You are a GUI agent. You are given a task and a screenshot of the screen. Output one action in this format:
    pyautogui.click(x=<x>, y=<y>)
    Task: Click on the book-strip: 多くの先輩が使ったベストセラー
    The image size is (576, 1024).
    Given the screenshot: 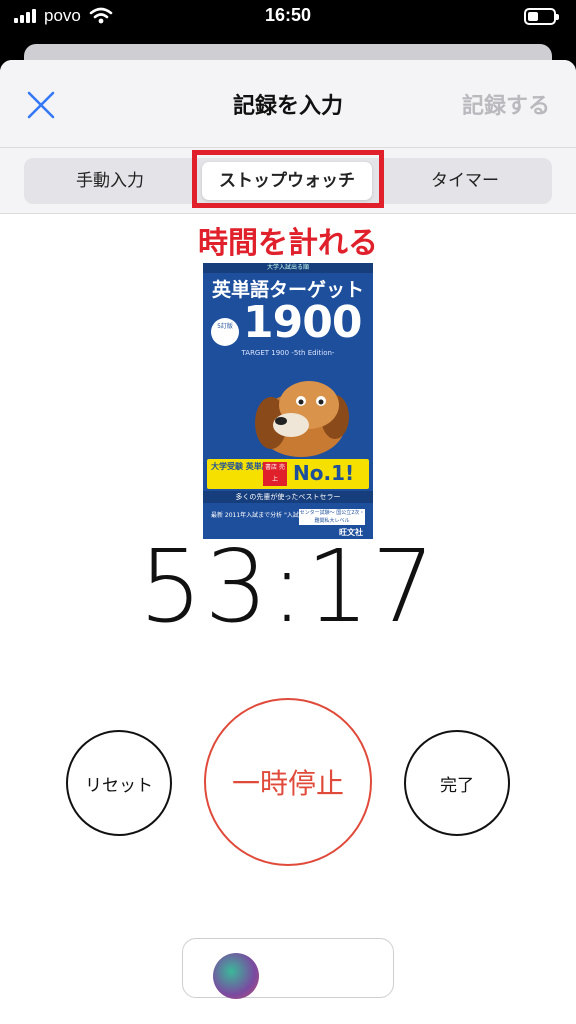 What is the action you would take?
    pyautogui.click(x=288, y=497)
    